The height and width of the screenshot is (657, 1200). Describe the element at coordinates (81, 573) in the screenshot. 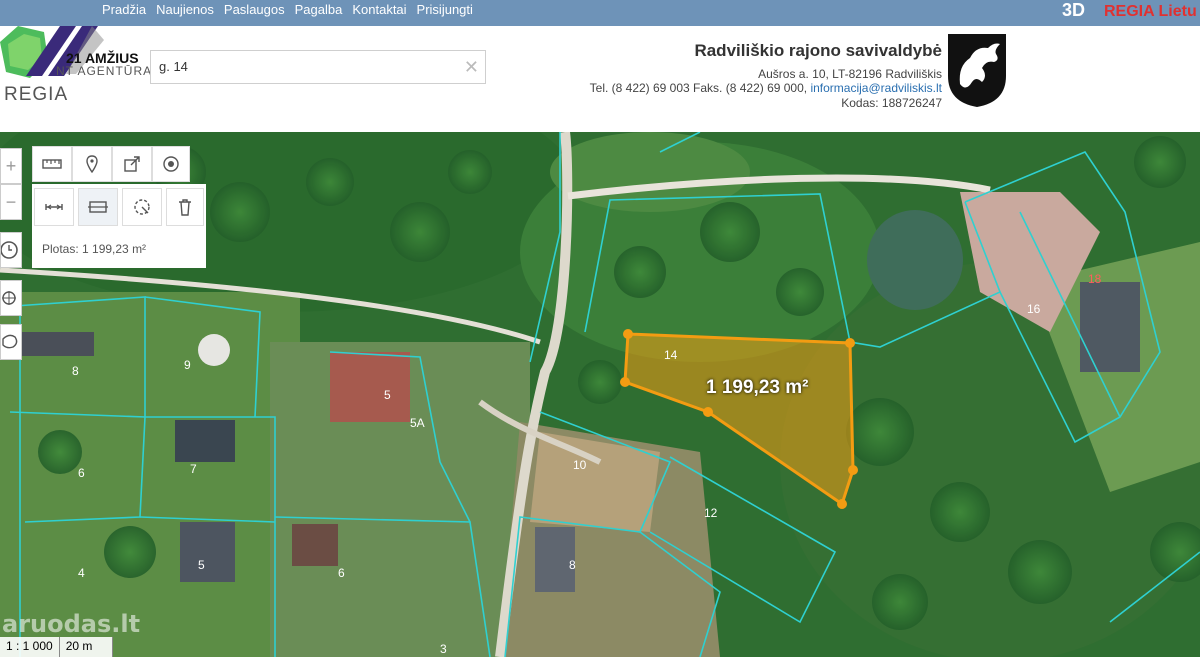

I see `parcel-label: 4` at that location.